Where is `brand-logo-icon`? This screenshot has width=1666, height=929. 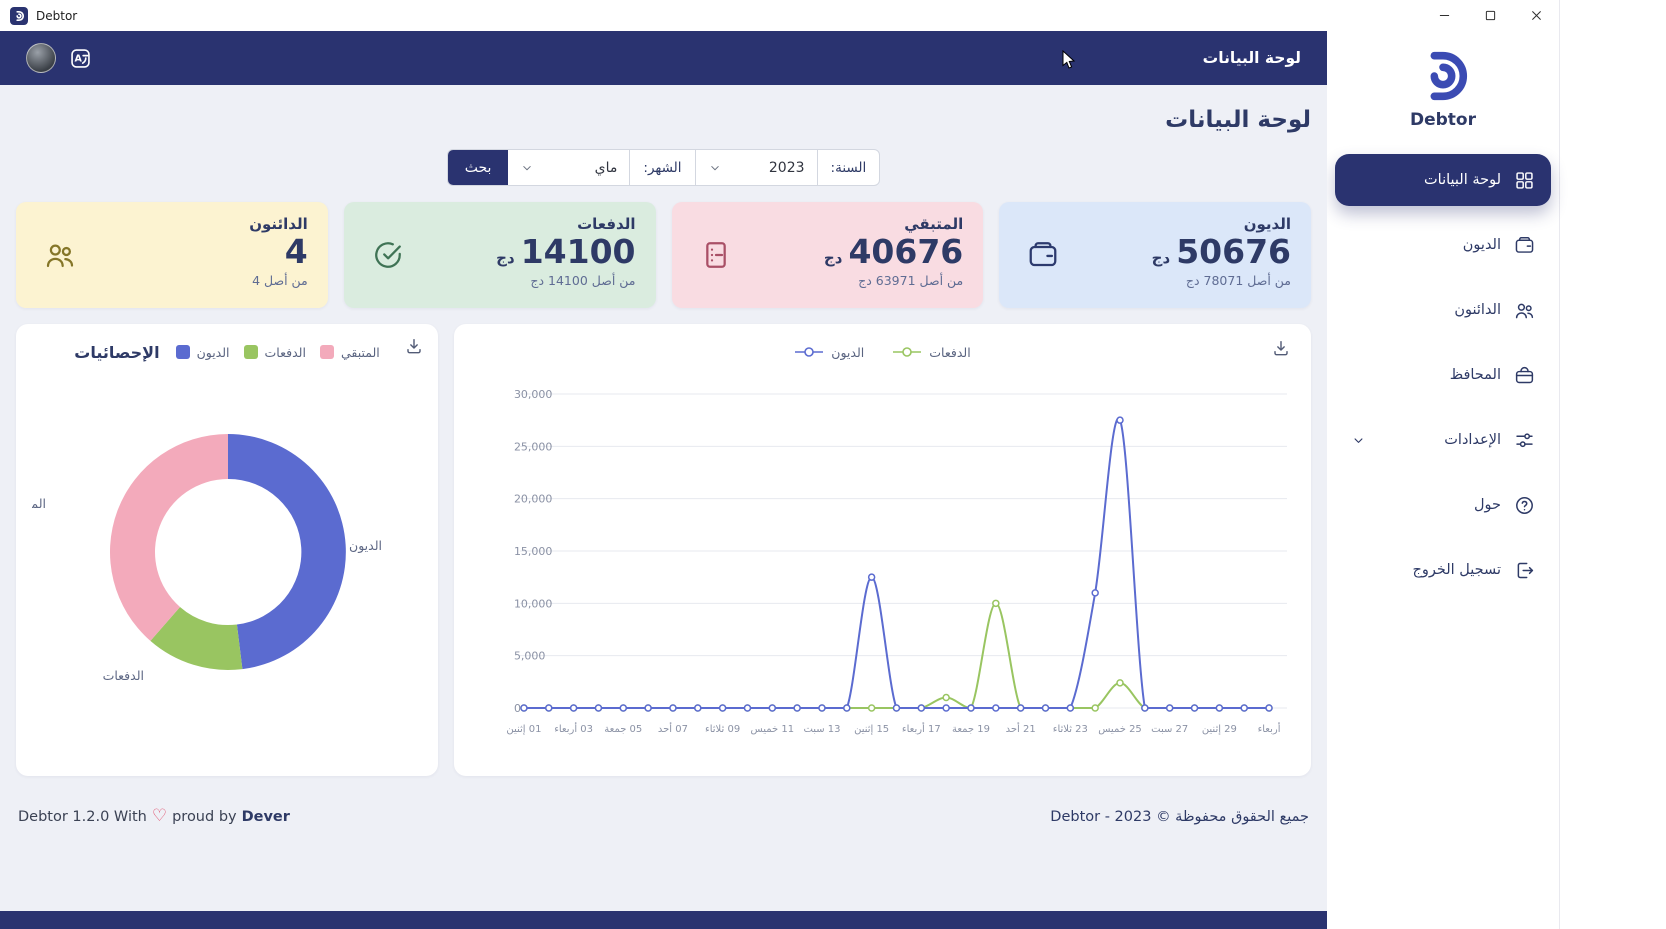
brand-logo-icon is located at coordinates (1443, 76).